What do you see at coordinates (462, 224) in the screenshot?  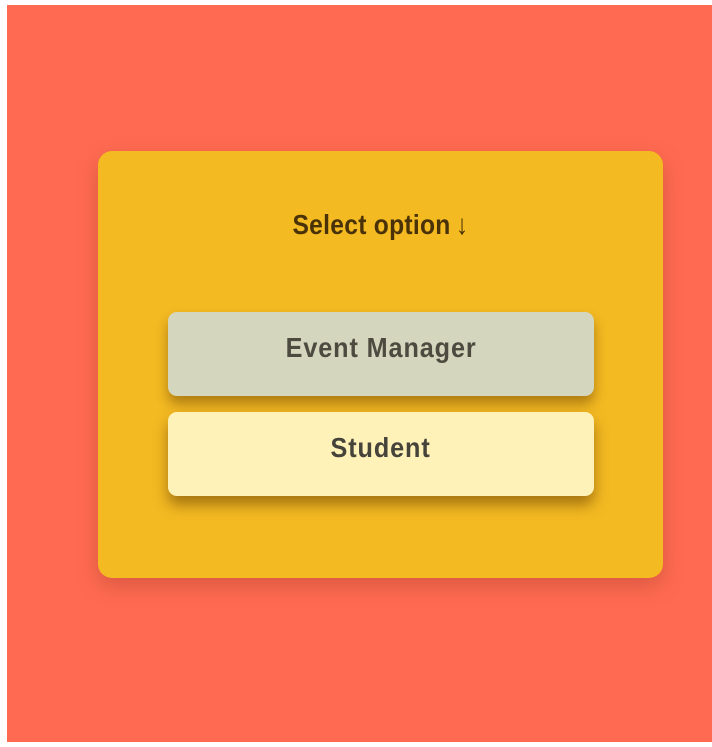 I see `down-arrow-icon: ↓` at bounding box center [462, 224].